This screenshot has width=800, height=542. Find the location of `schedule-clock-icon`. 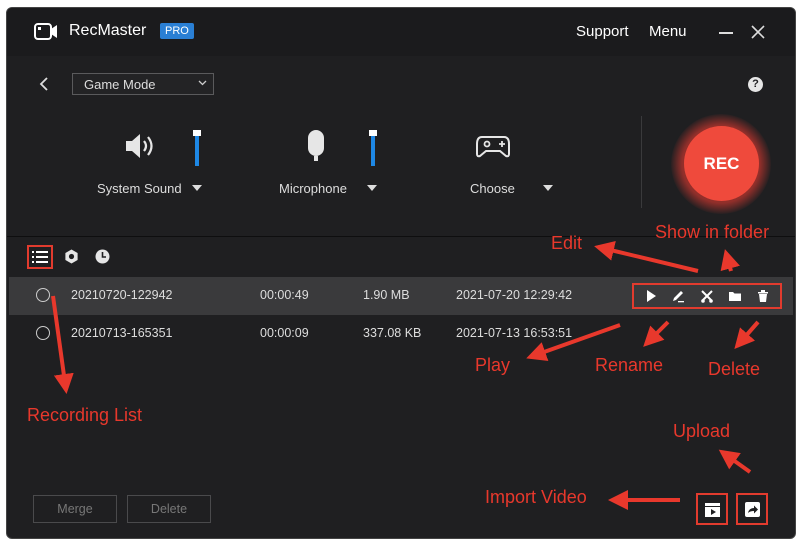

schedule-clock-icon is located at coordinates (102, 256).